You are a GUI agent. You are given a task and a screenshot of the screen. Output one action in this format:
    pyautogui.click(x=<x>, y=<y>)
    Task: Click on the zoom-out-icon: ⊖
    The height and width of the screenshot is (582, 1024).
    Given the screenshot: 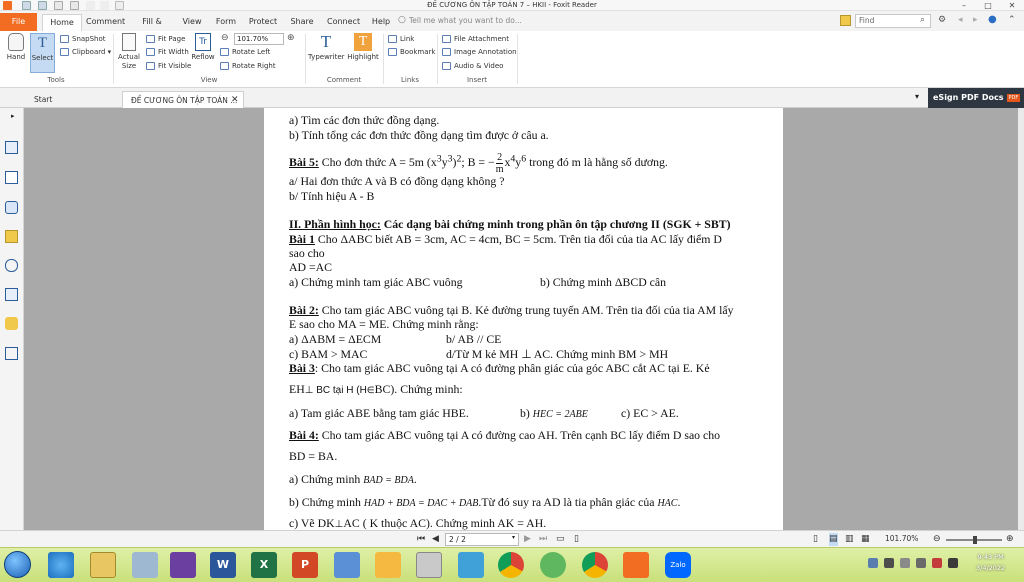 What is the action you would take?
    pyautogui.click(x=225, y=38)
    